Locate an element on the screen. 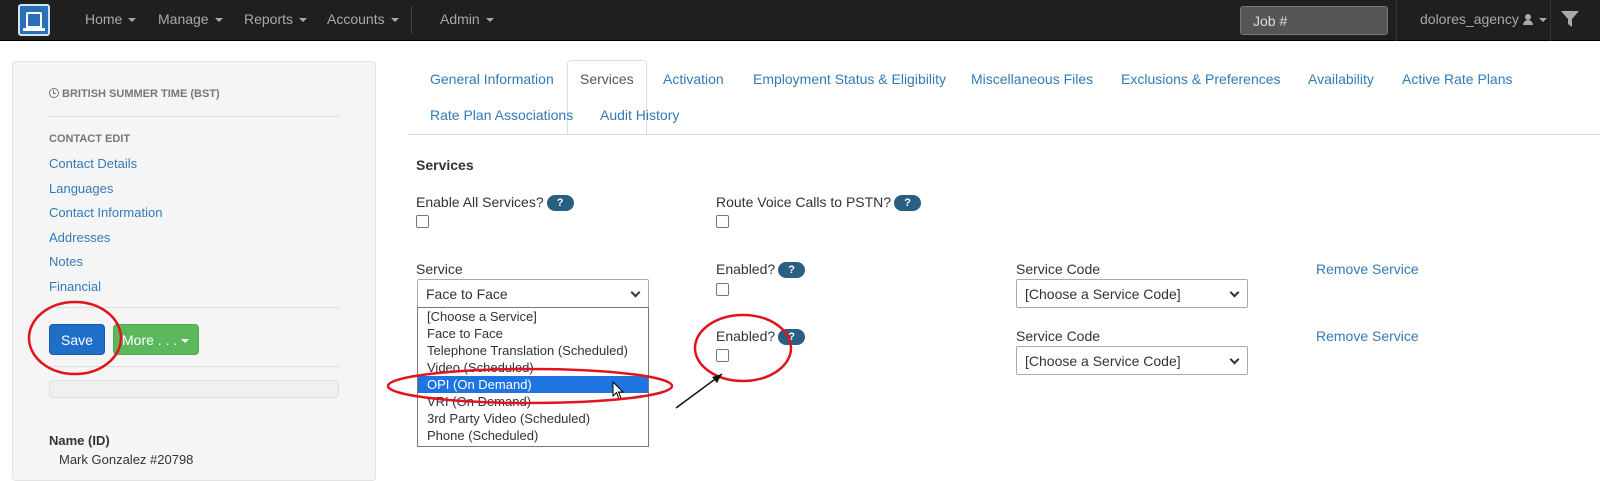 This screenshot has height=481, width=1600. service-select: Face to Face is located at coordinates (533, 293).